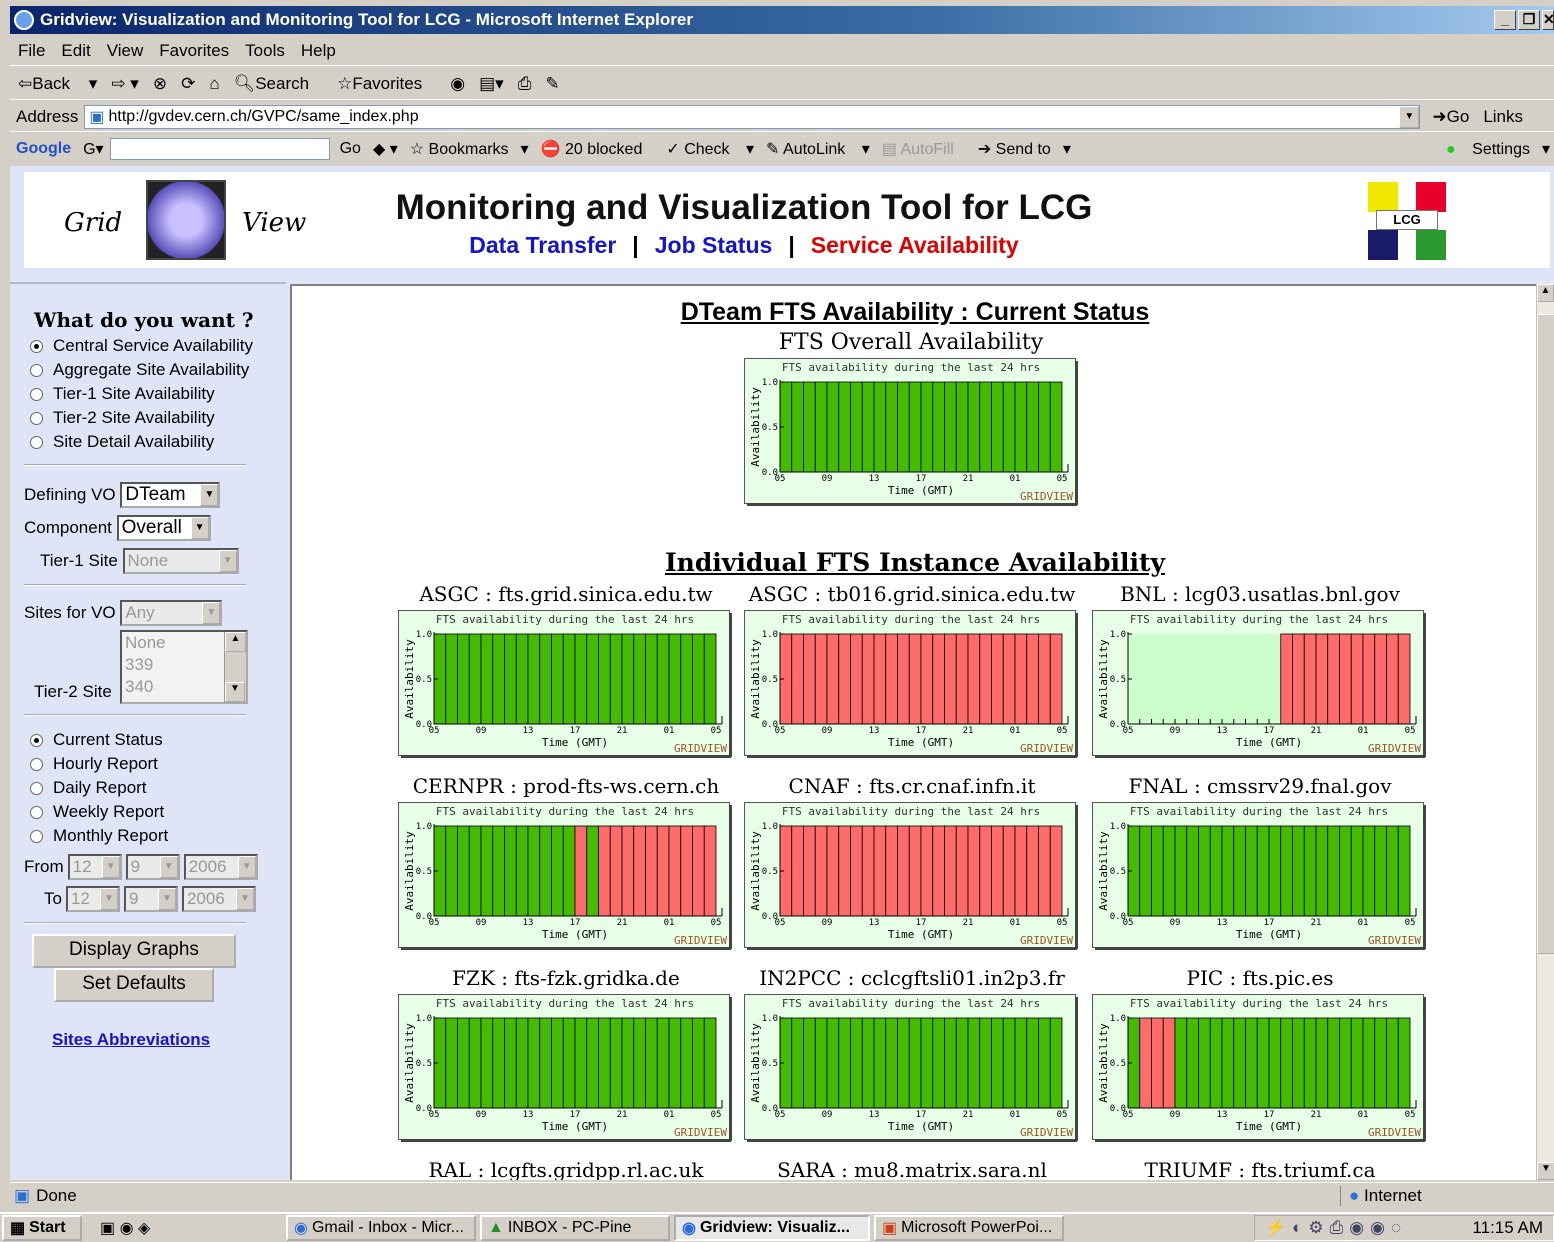 The width and height of the screenshot is (1554, 1242). Describe the element at coordinates (188, 84) in the screenshot. I see `refresh-icon: ⟳` at that location.